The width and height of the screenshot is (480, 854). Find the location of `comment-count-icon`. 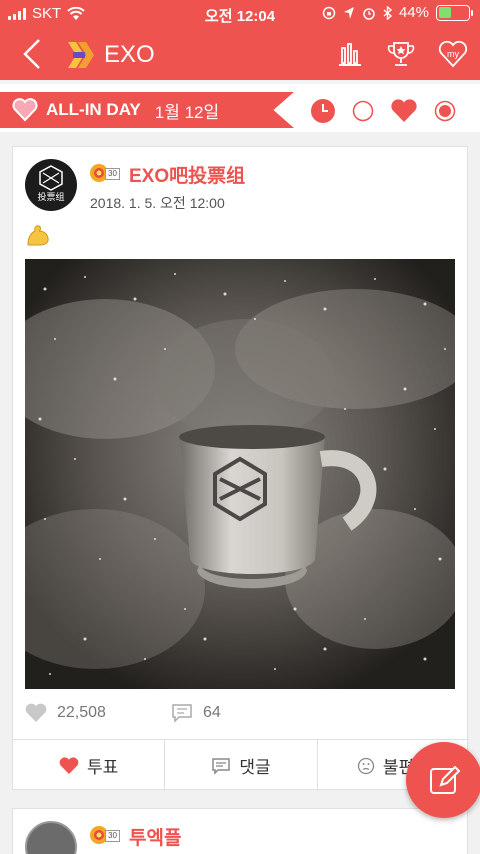

comment-count-icon is located at coordinates (182, 713).